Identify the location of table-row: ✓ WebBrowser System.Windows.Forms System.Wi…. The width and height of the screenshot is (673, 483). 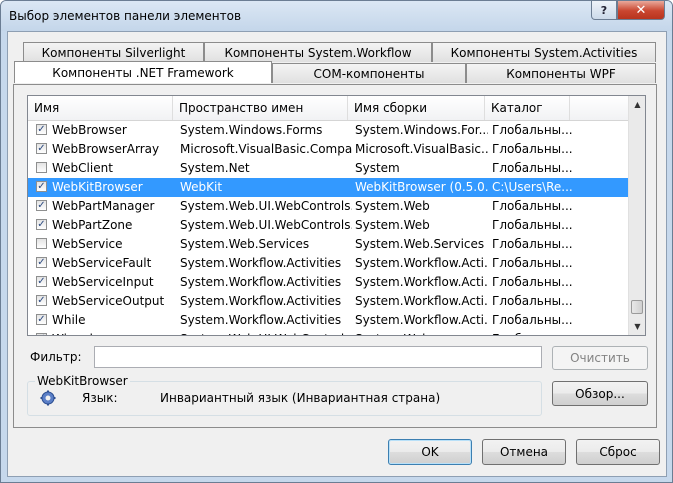
(328, 130).